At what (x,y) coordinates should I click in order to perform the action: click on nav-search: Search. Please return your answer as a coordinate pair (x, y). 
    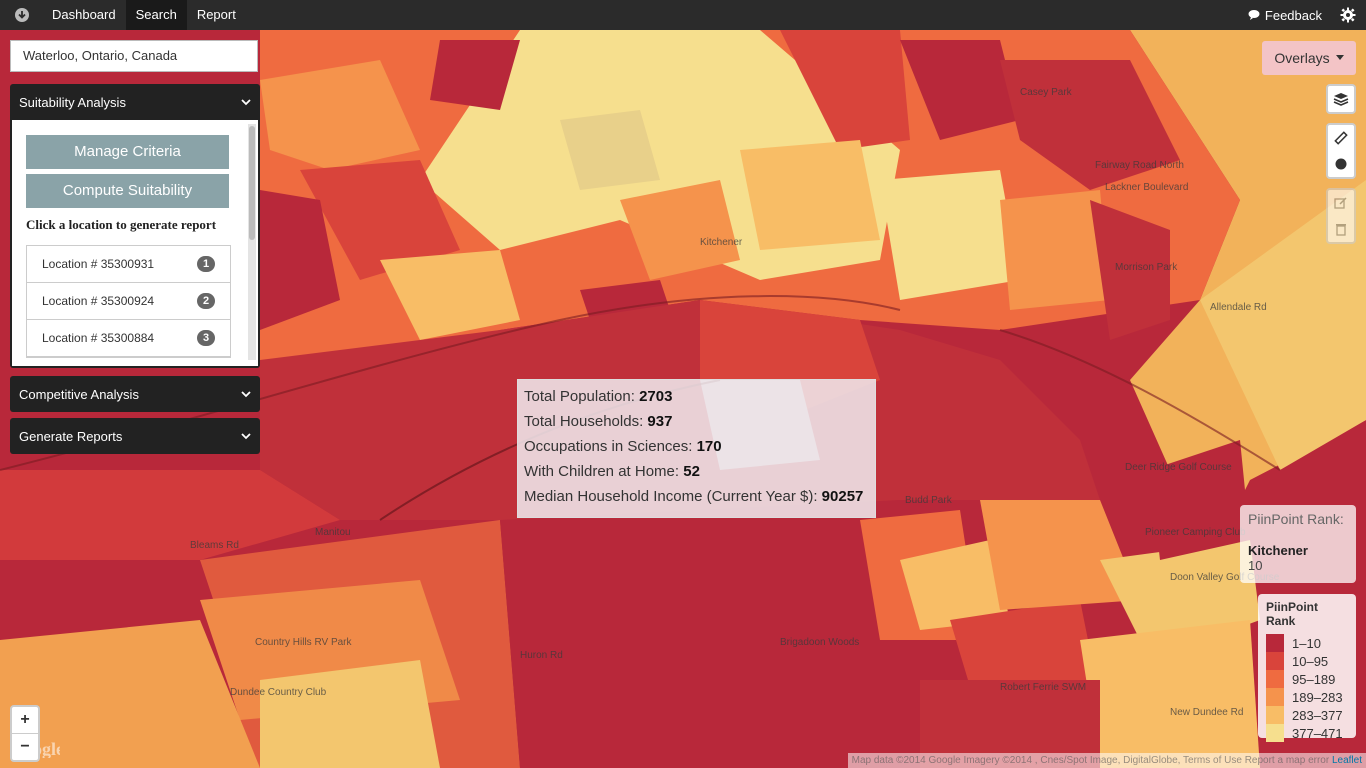
    Looking at the image, I should click on (156, 15).